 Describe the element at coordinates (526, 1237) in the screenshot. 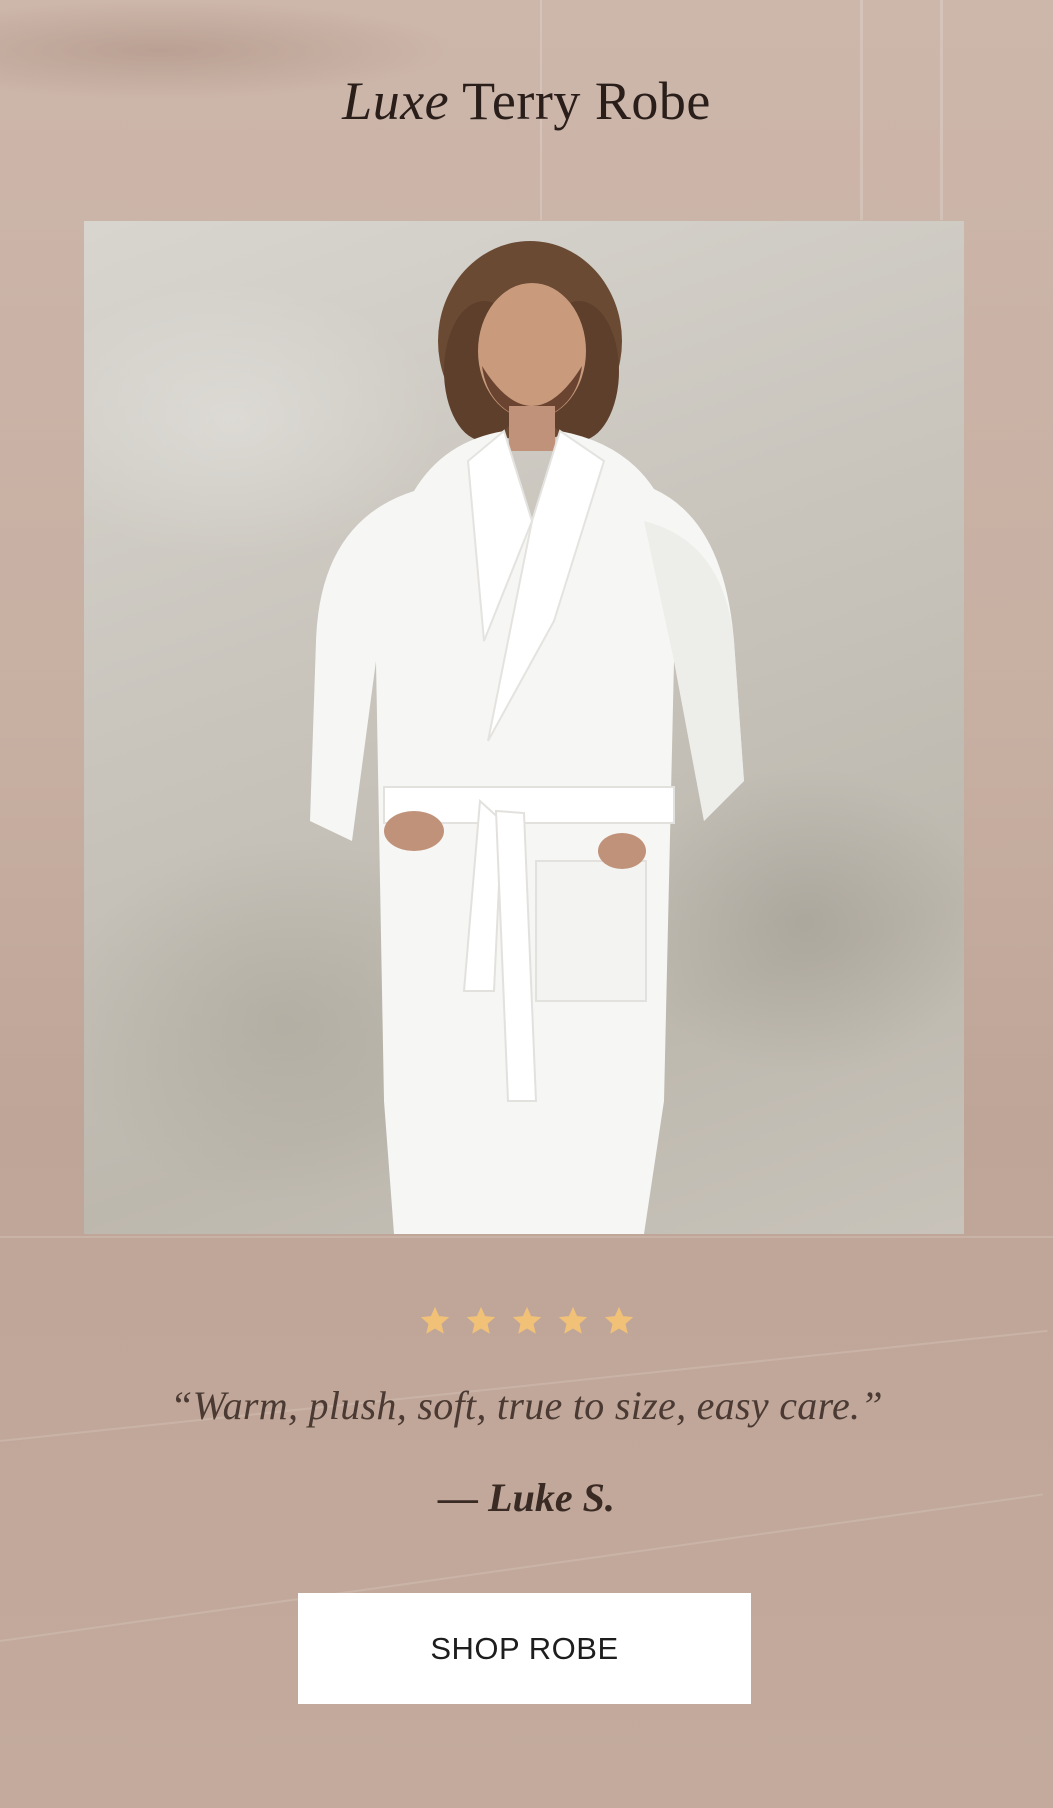

I see `floor-line` at that location.